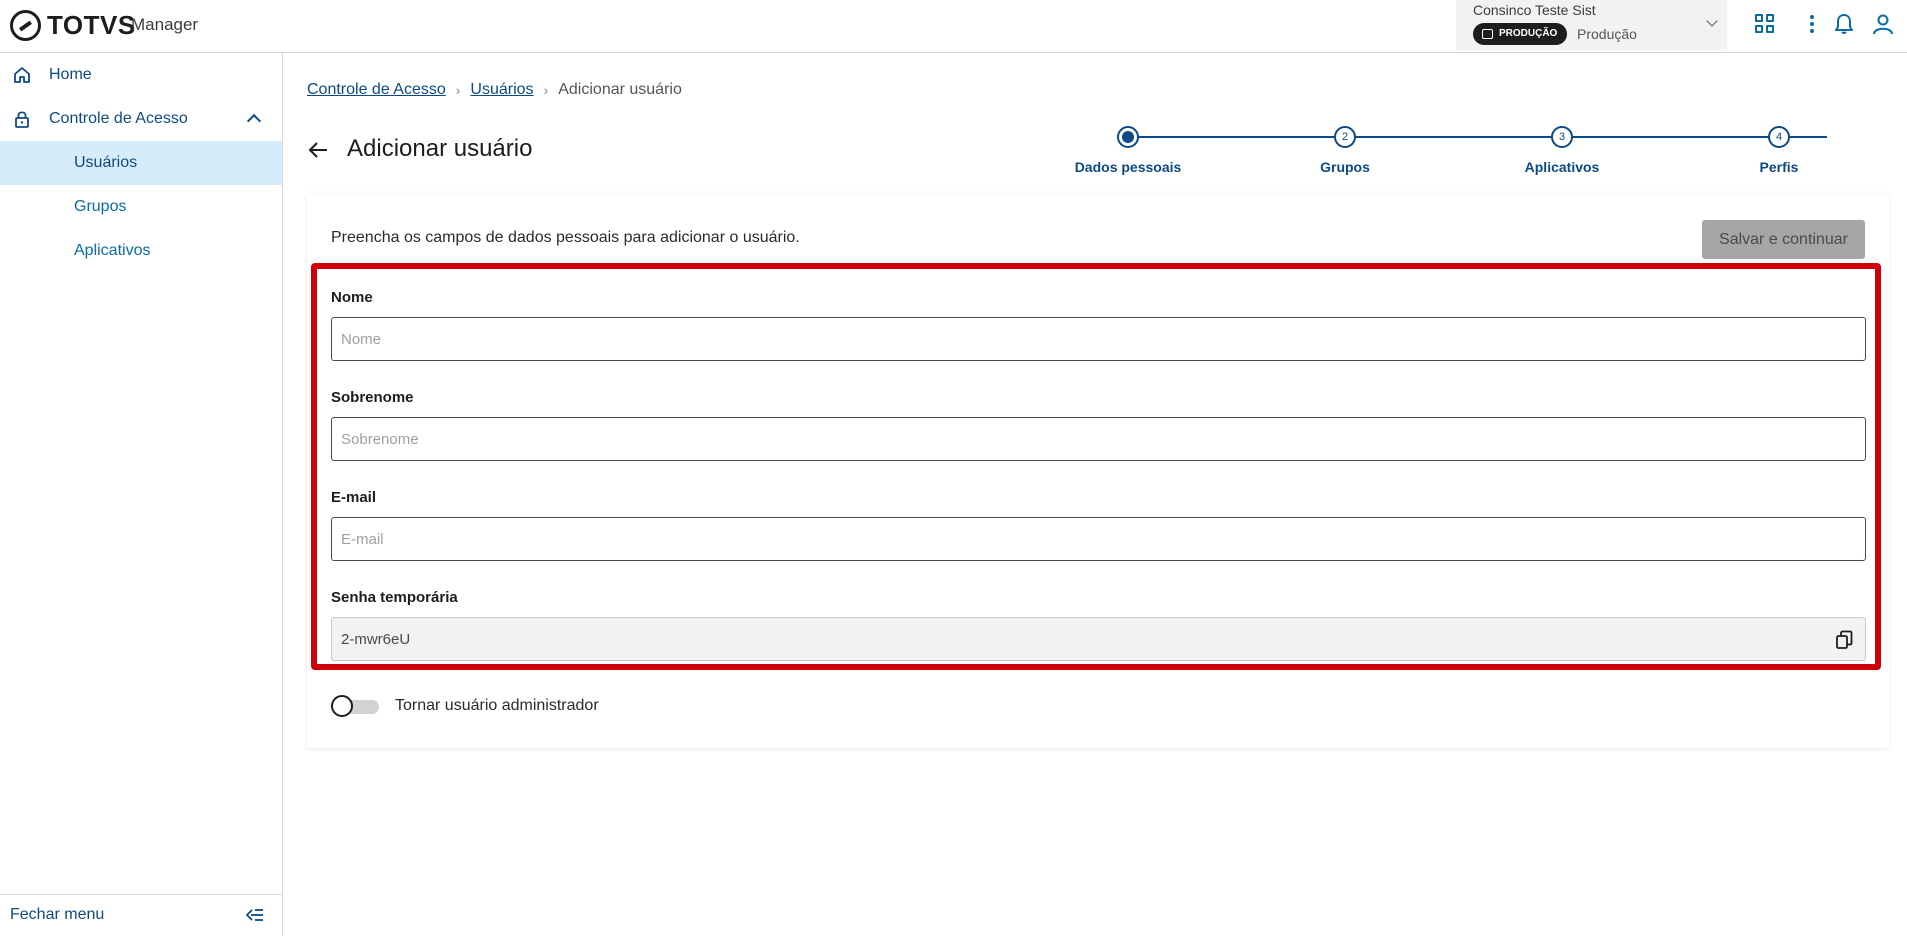 The width and height of the screenshot is (1907, 936). I want to click on close-menu-label: Fechar menu, so click(57, 915).